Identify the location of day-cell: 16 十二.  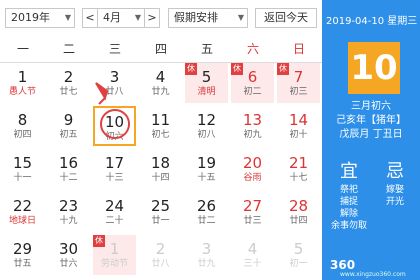
(68, 169).